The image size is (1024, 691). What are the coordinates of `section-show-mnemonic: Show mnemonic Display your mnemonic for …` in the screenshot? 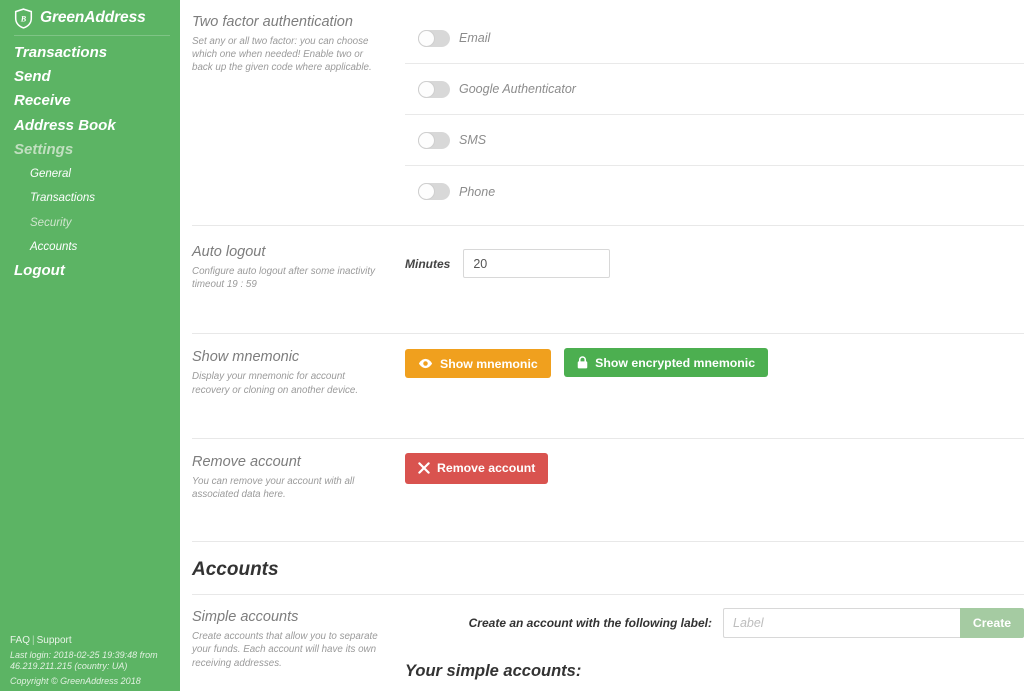 It's located at (602, 365).